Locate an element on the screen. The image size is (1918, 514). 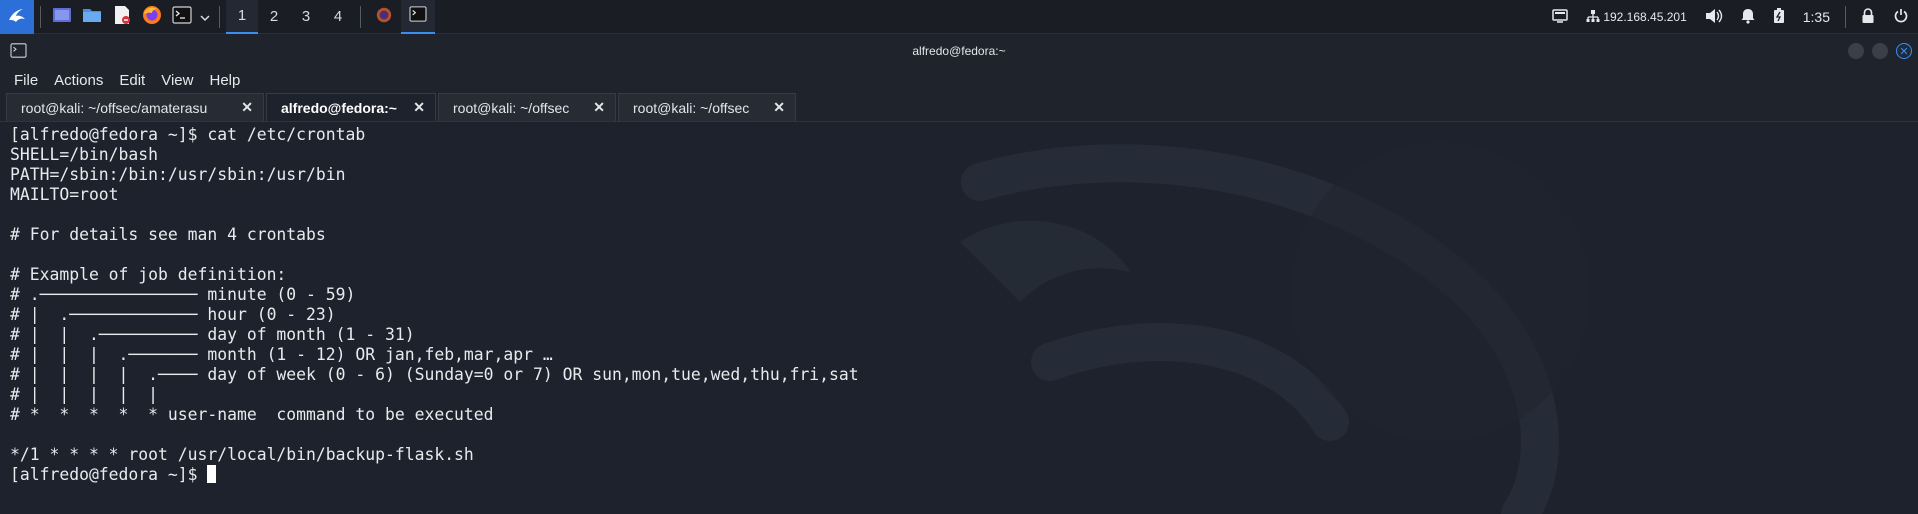
system-tray: 192.168.45.201 1:35 is located at coordinates (1730, 17).